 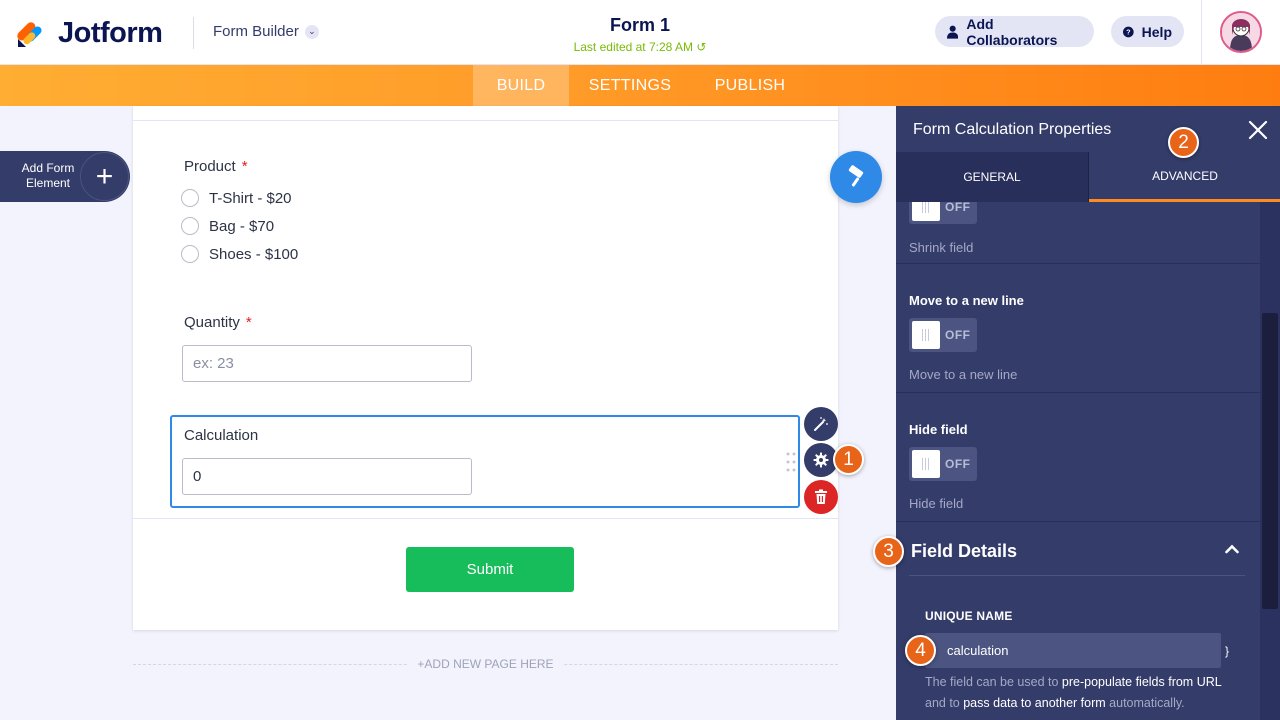 I want to click on magic-wand-icon, so click(x=821, y=424).